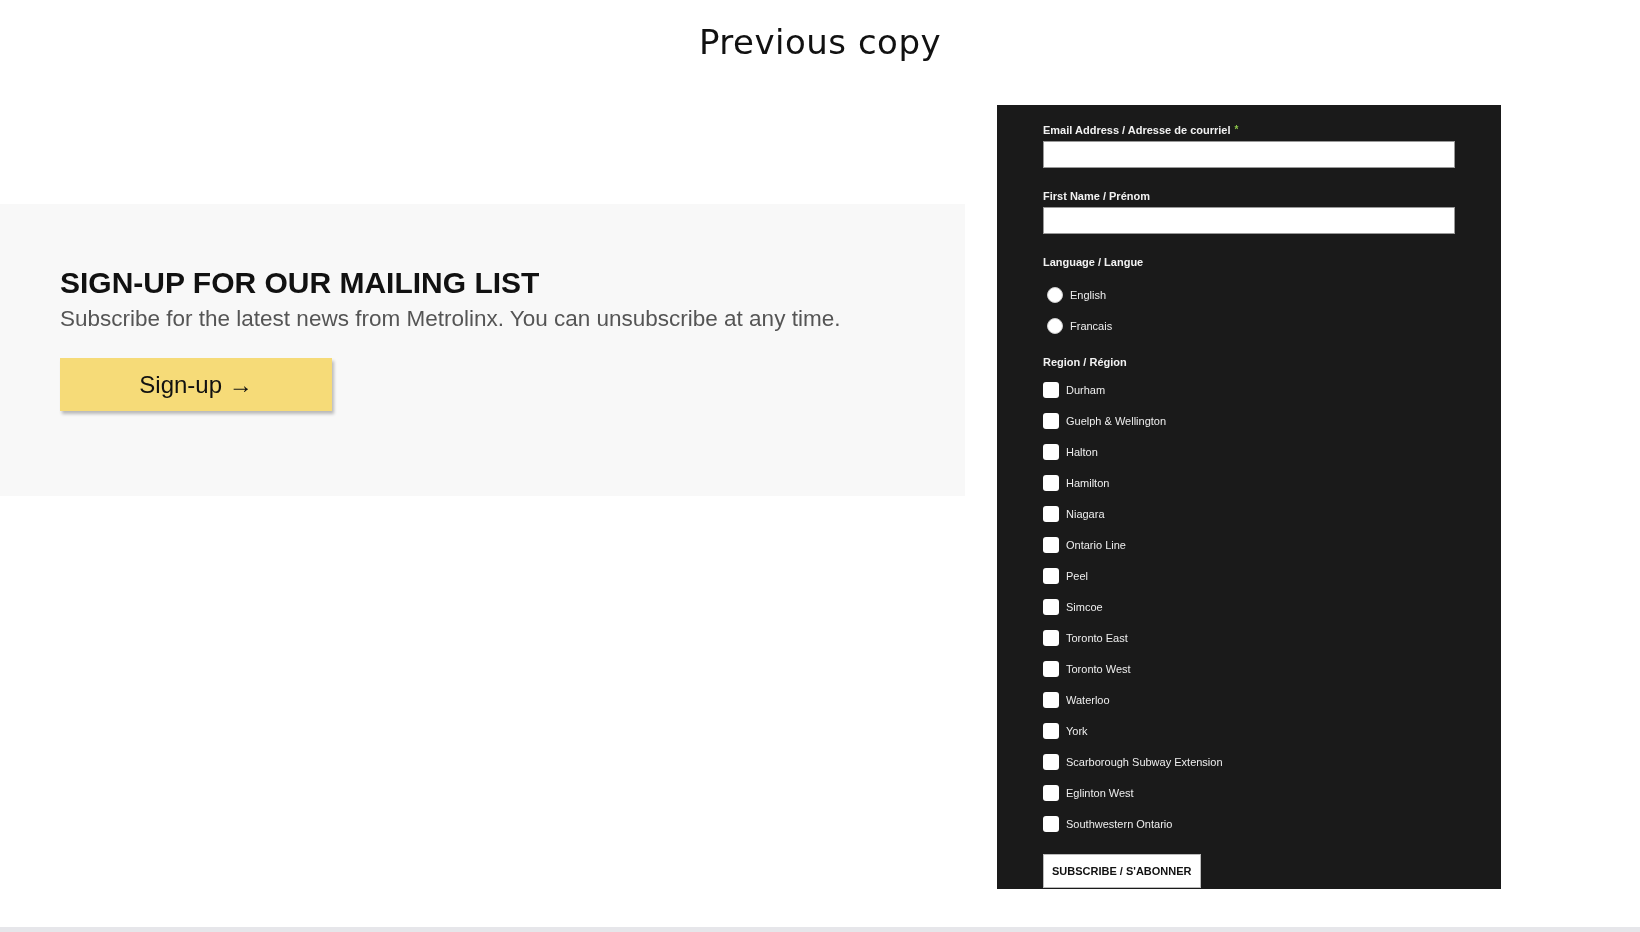 Image resolution: width=1640 pixels, height=932 pixels. What do you see at coordinates (1077, 731) in the screenshot?
I see `checkbox-label: York` at bounding box center [1077, 731].